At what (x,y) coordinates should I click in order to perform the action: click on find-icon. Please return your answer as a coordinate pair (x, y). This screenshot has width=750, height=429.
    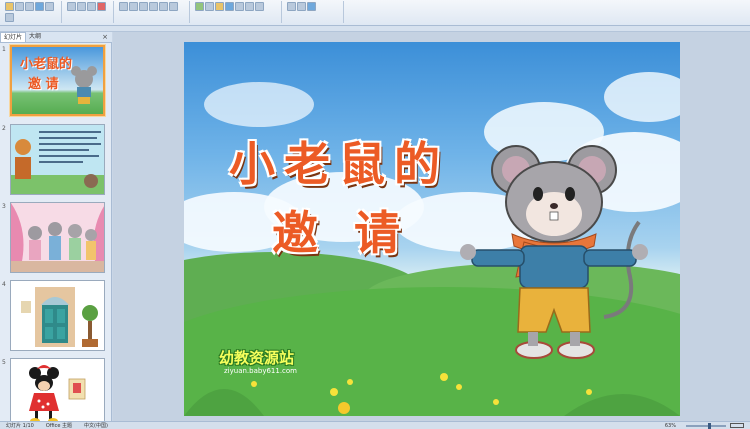
    Looking at the image, I should click on (291, 6).